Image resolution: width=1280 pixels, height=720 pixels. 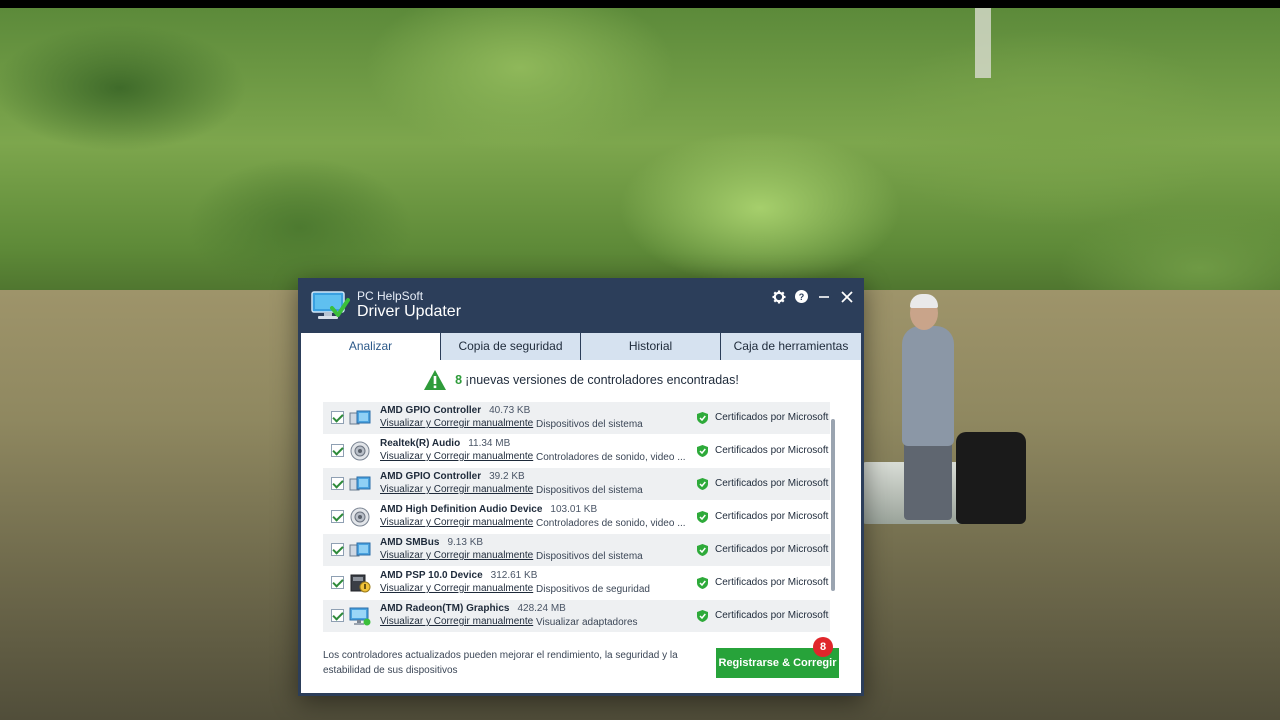 I want to click on help-icon: ?, so click(x=801, y=296).